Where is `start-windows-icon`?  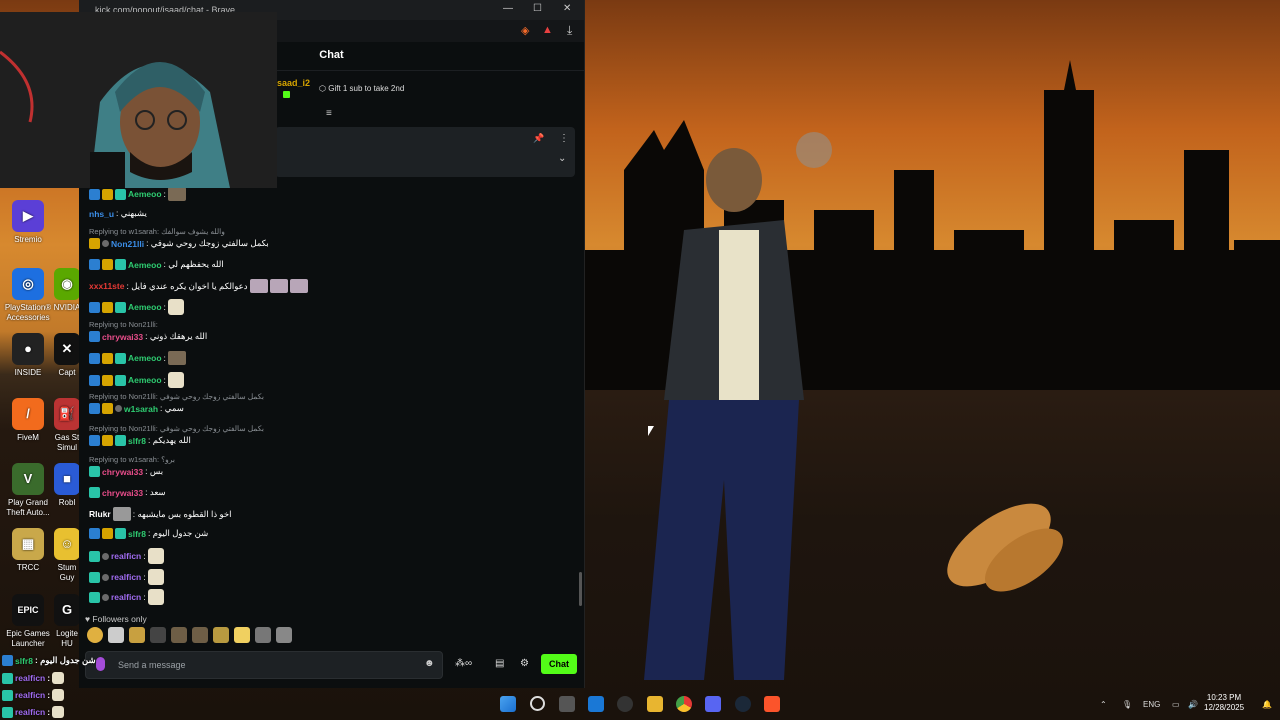 start-windows-icon is located at coordinates (508, 704).